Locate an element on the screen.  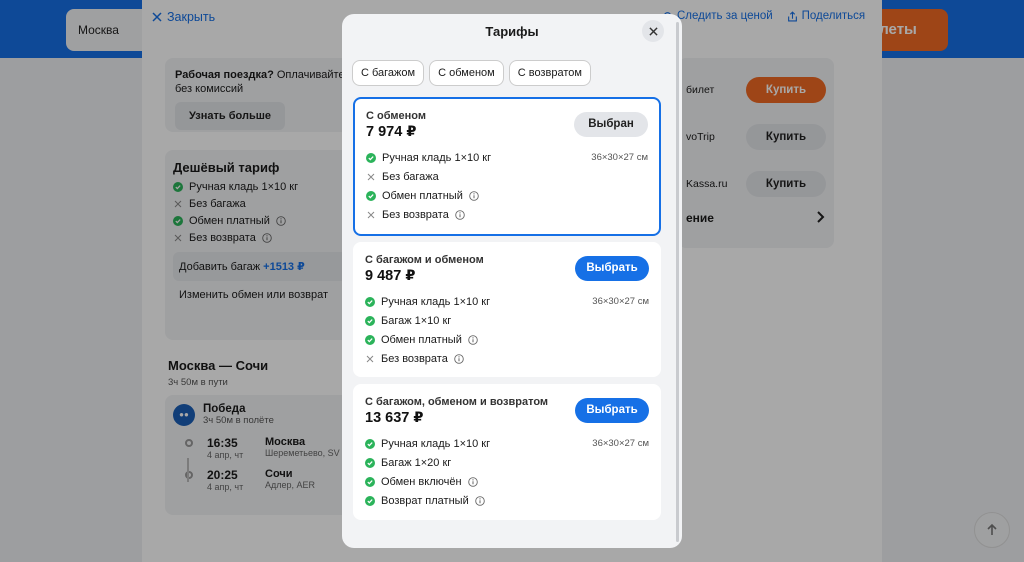
filter-with-exchange: С обменом is located at coordinates (466, 73).